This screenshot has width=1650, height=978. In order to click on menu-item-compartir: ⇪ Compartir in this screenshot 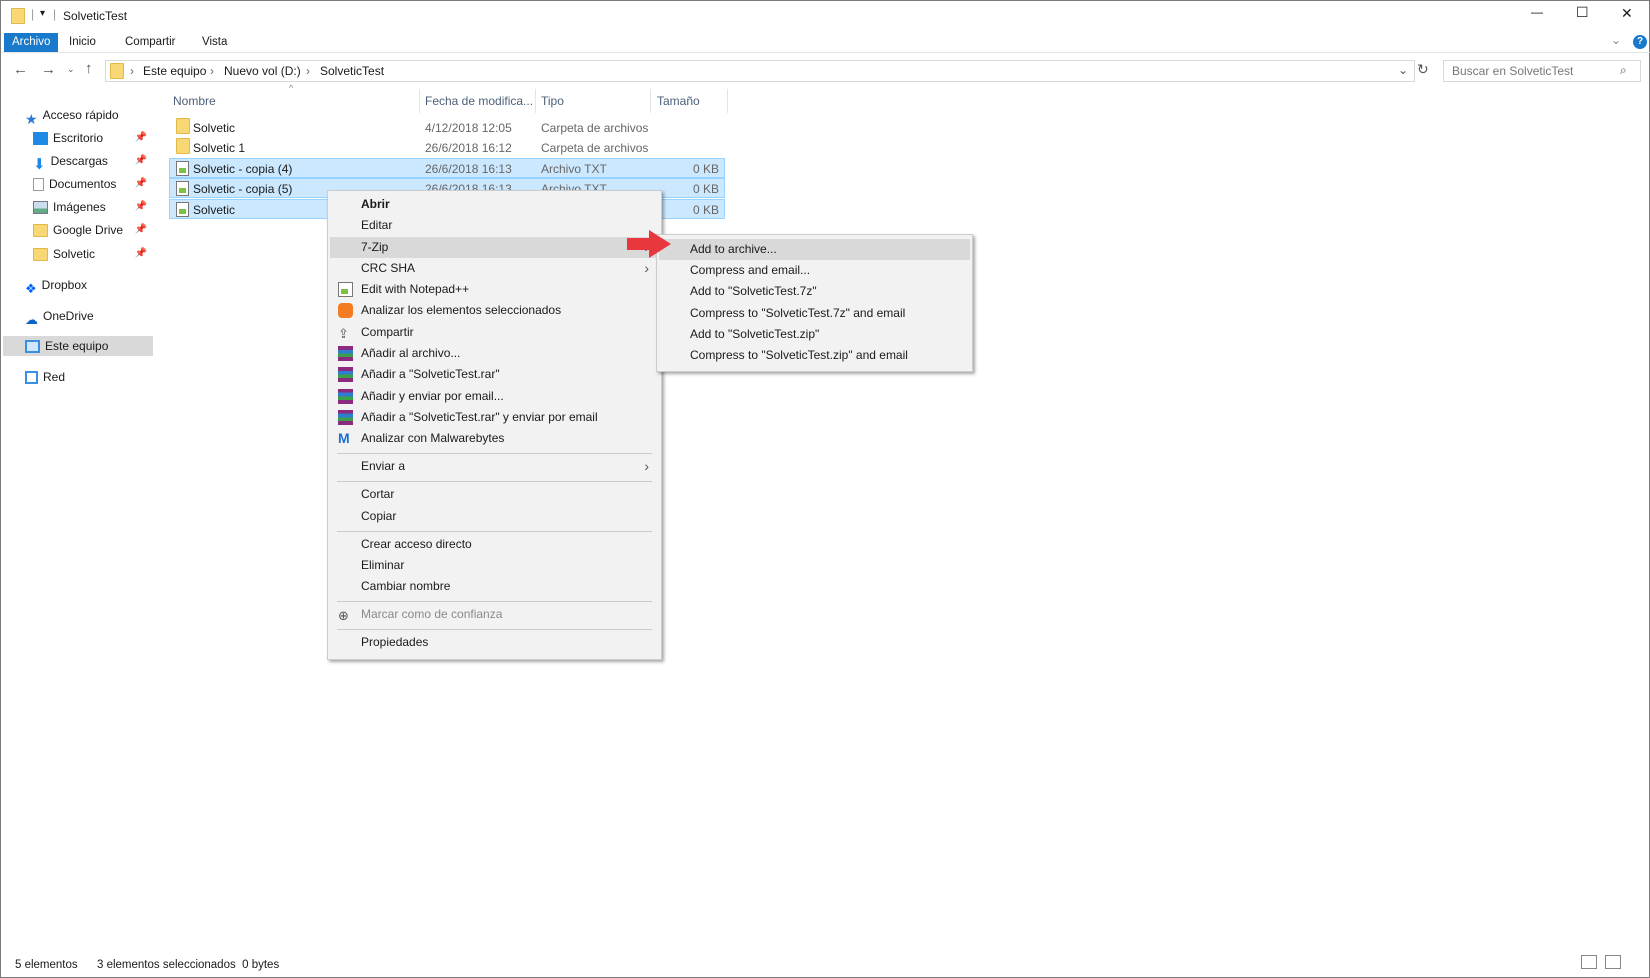, I will do `click(494, 332)`.